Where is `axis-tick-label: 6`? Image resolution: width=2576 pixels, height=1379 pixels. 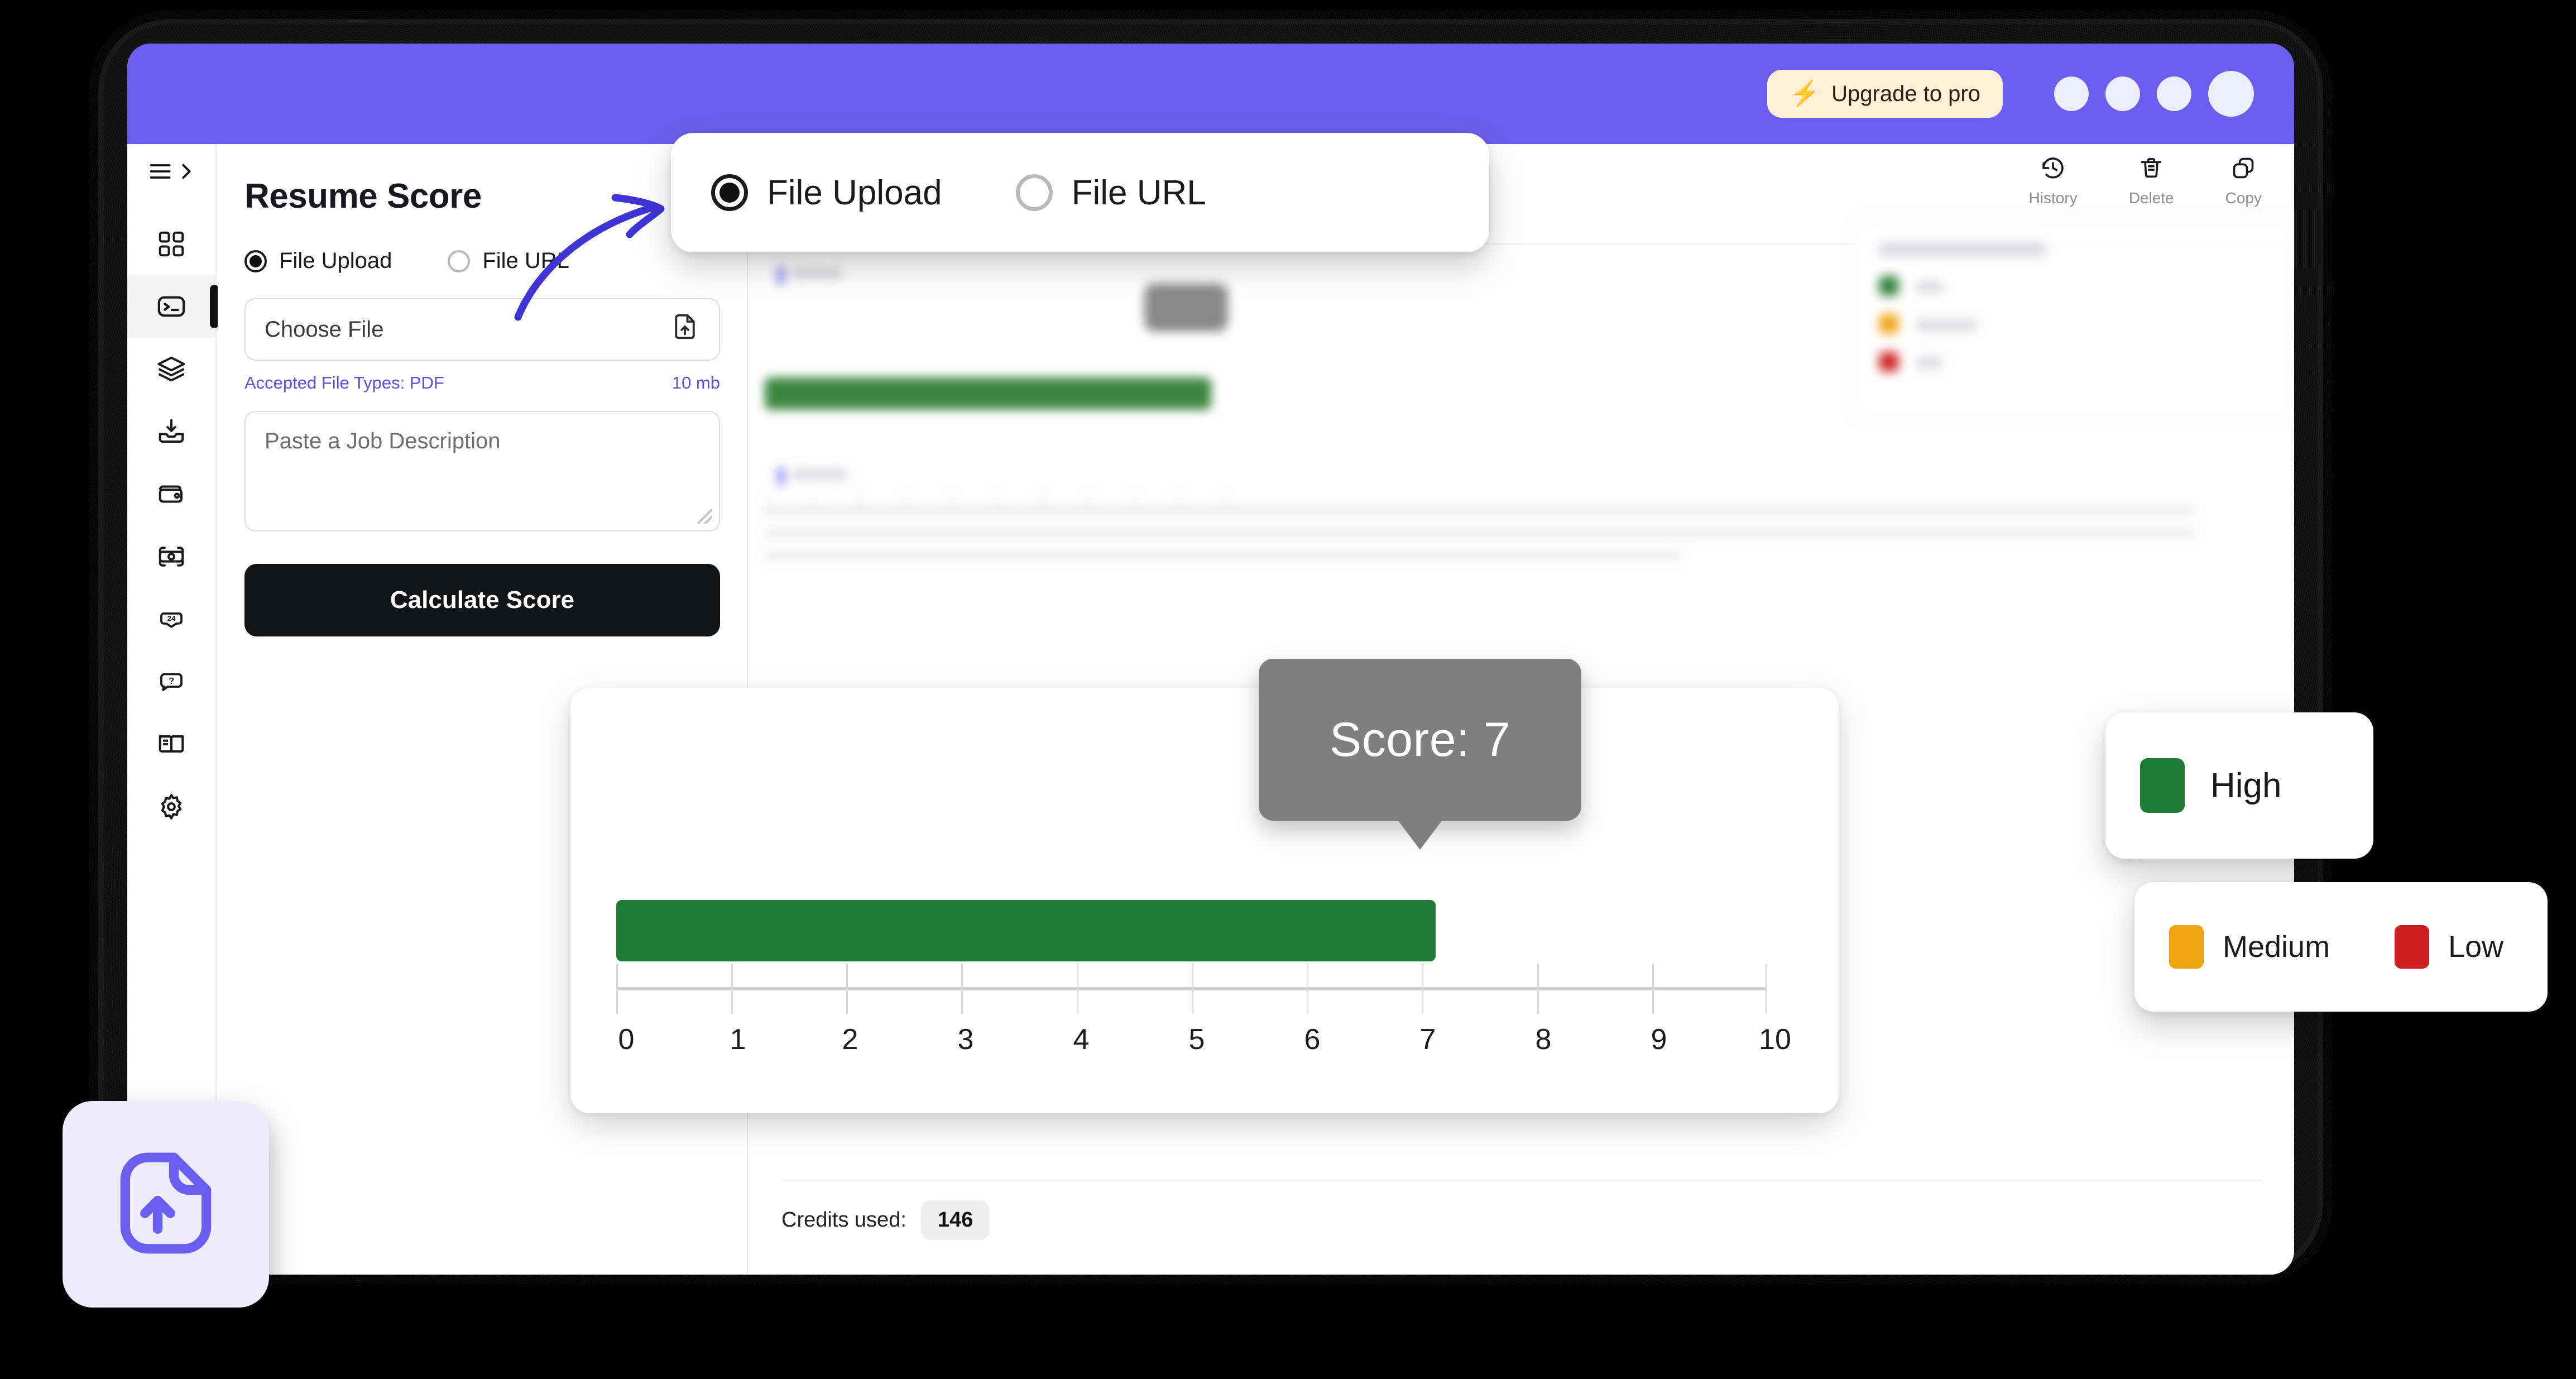
axis-tick-label: 6 is located at coordinates (1312, 1039).